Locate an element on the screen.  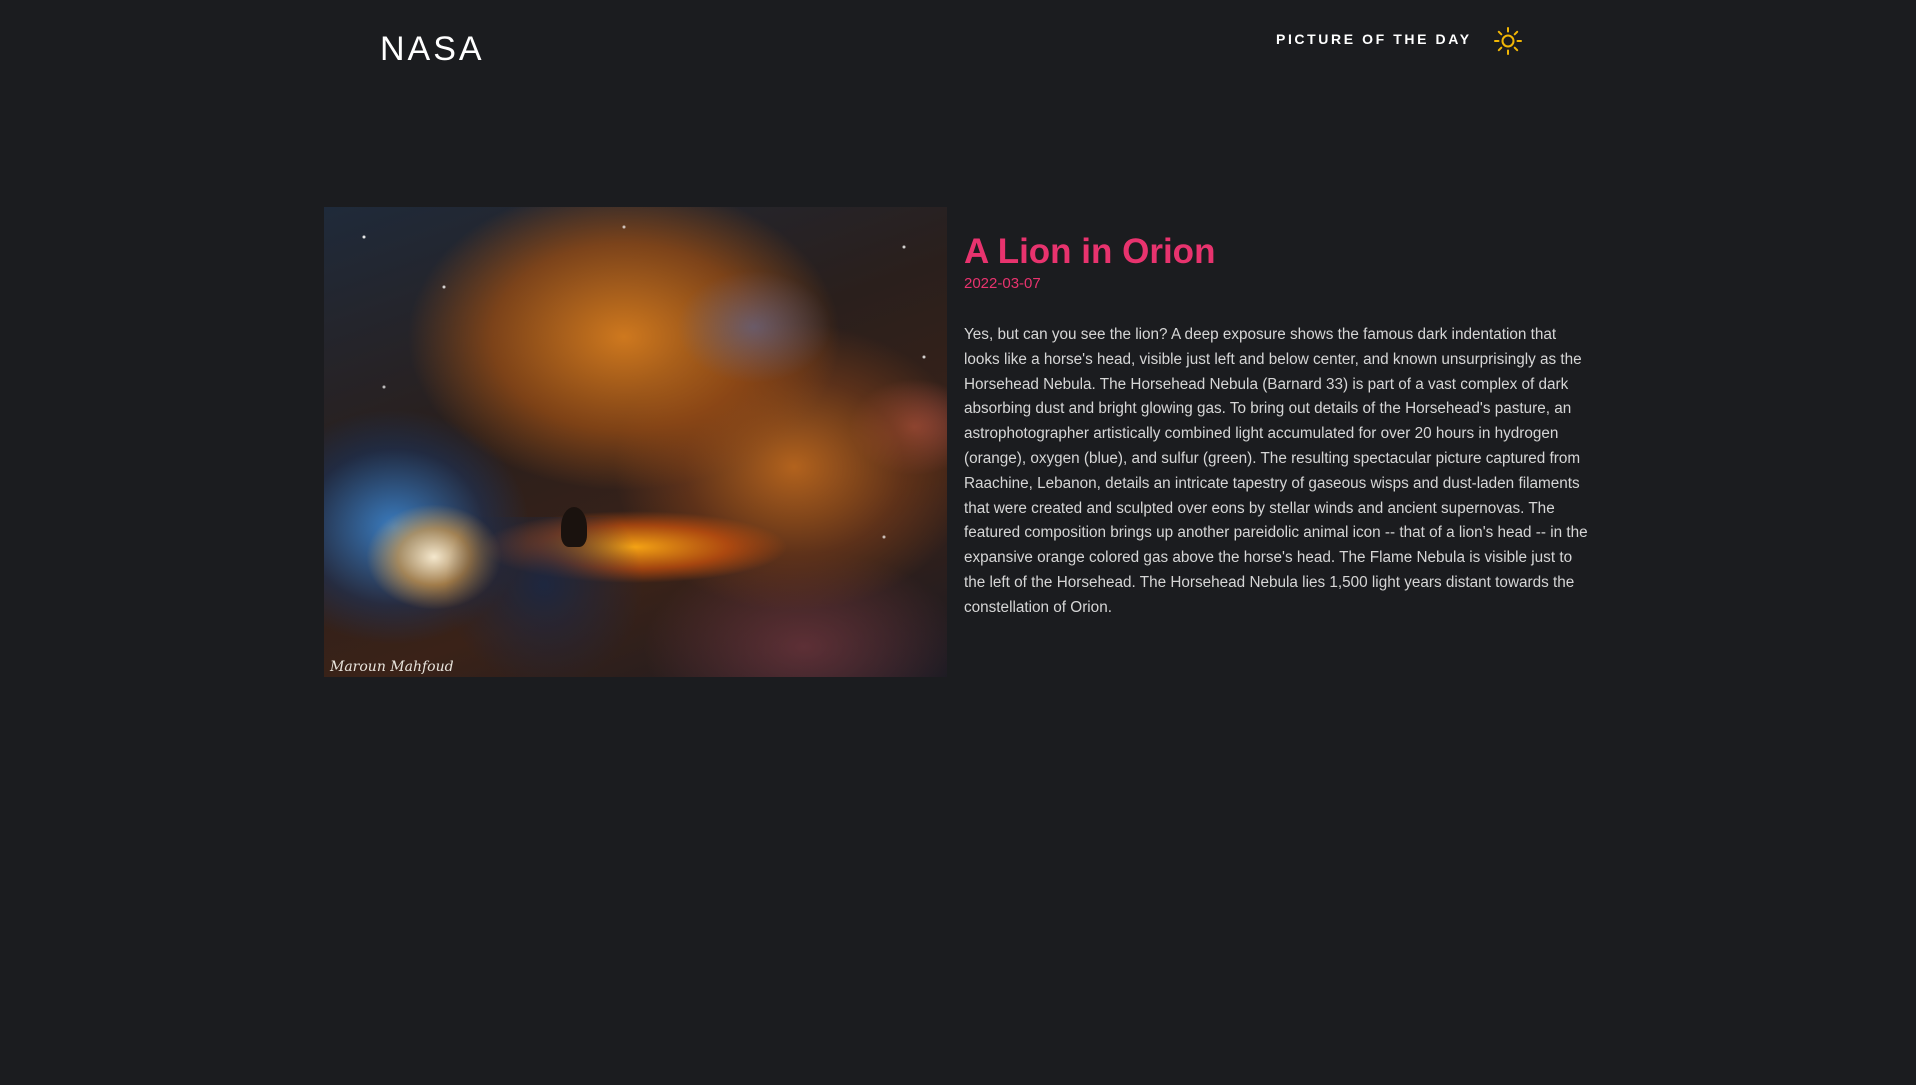
apod-date: 2022-03-07 is located at coordinates (1002, 283).